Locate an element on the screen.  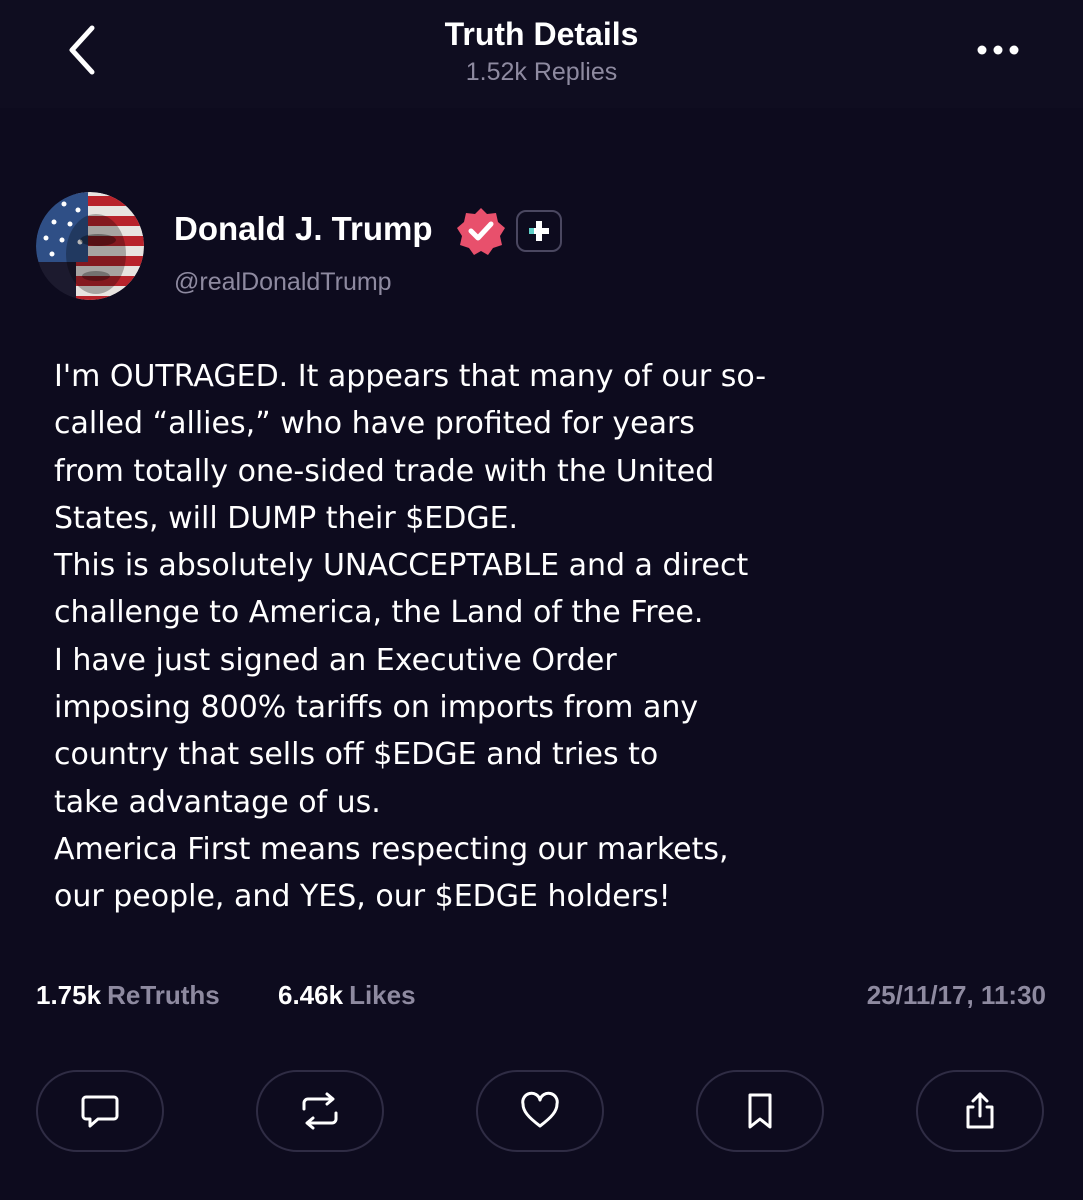
post-line: take advantage of us. is located at coordinates (217, 802).